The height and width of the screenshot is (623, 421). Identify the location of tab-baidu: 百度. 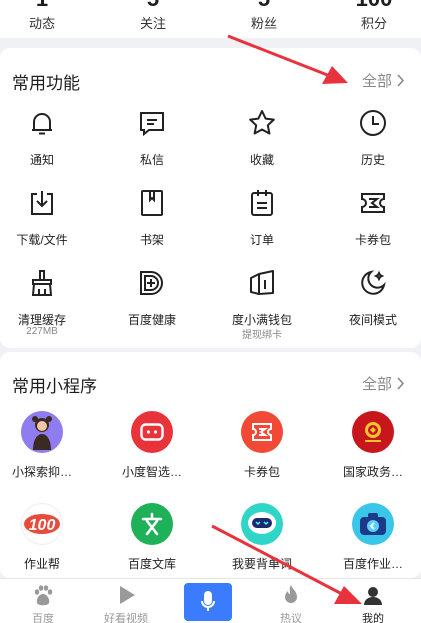
(43, 601).